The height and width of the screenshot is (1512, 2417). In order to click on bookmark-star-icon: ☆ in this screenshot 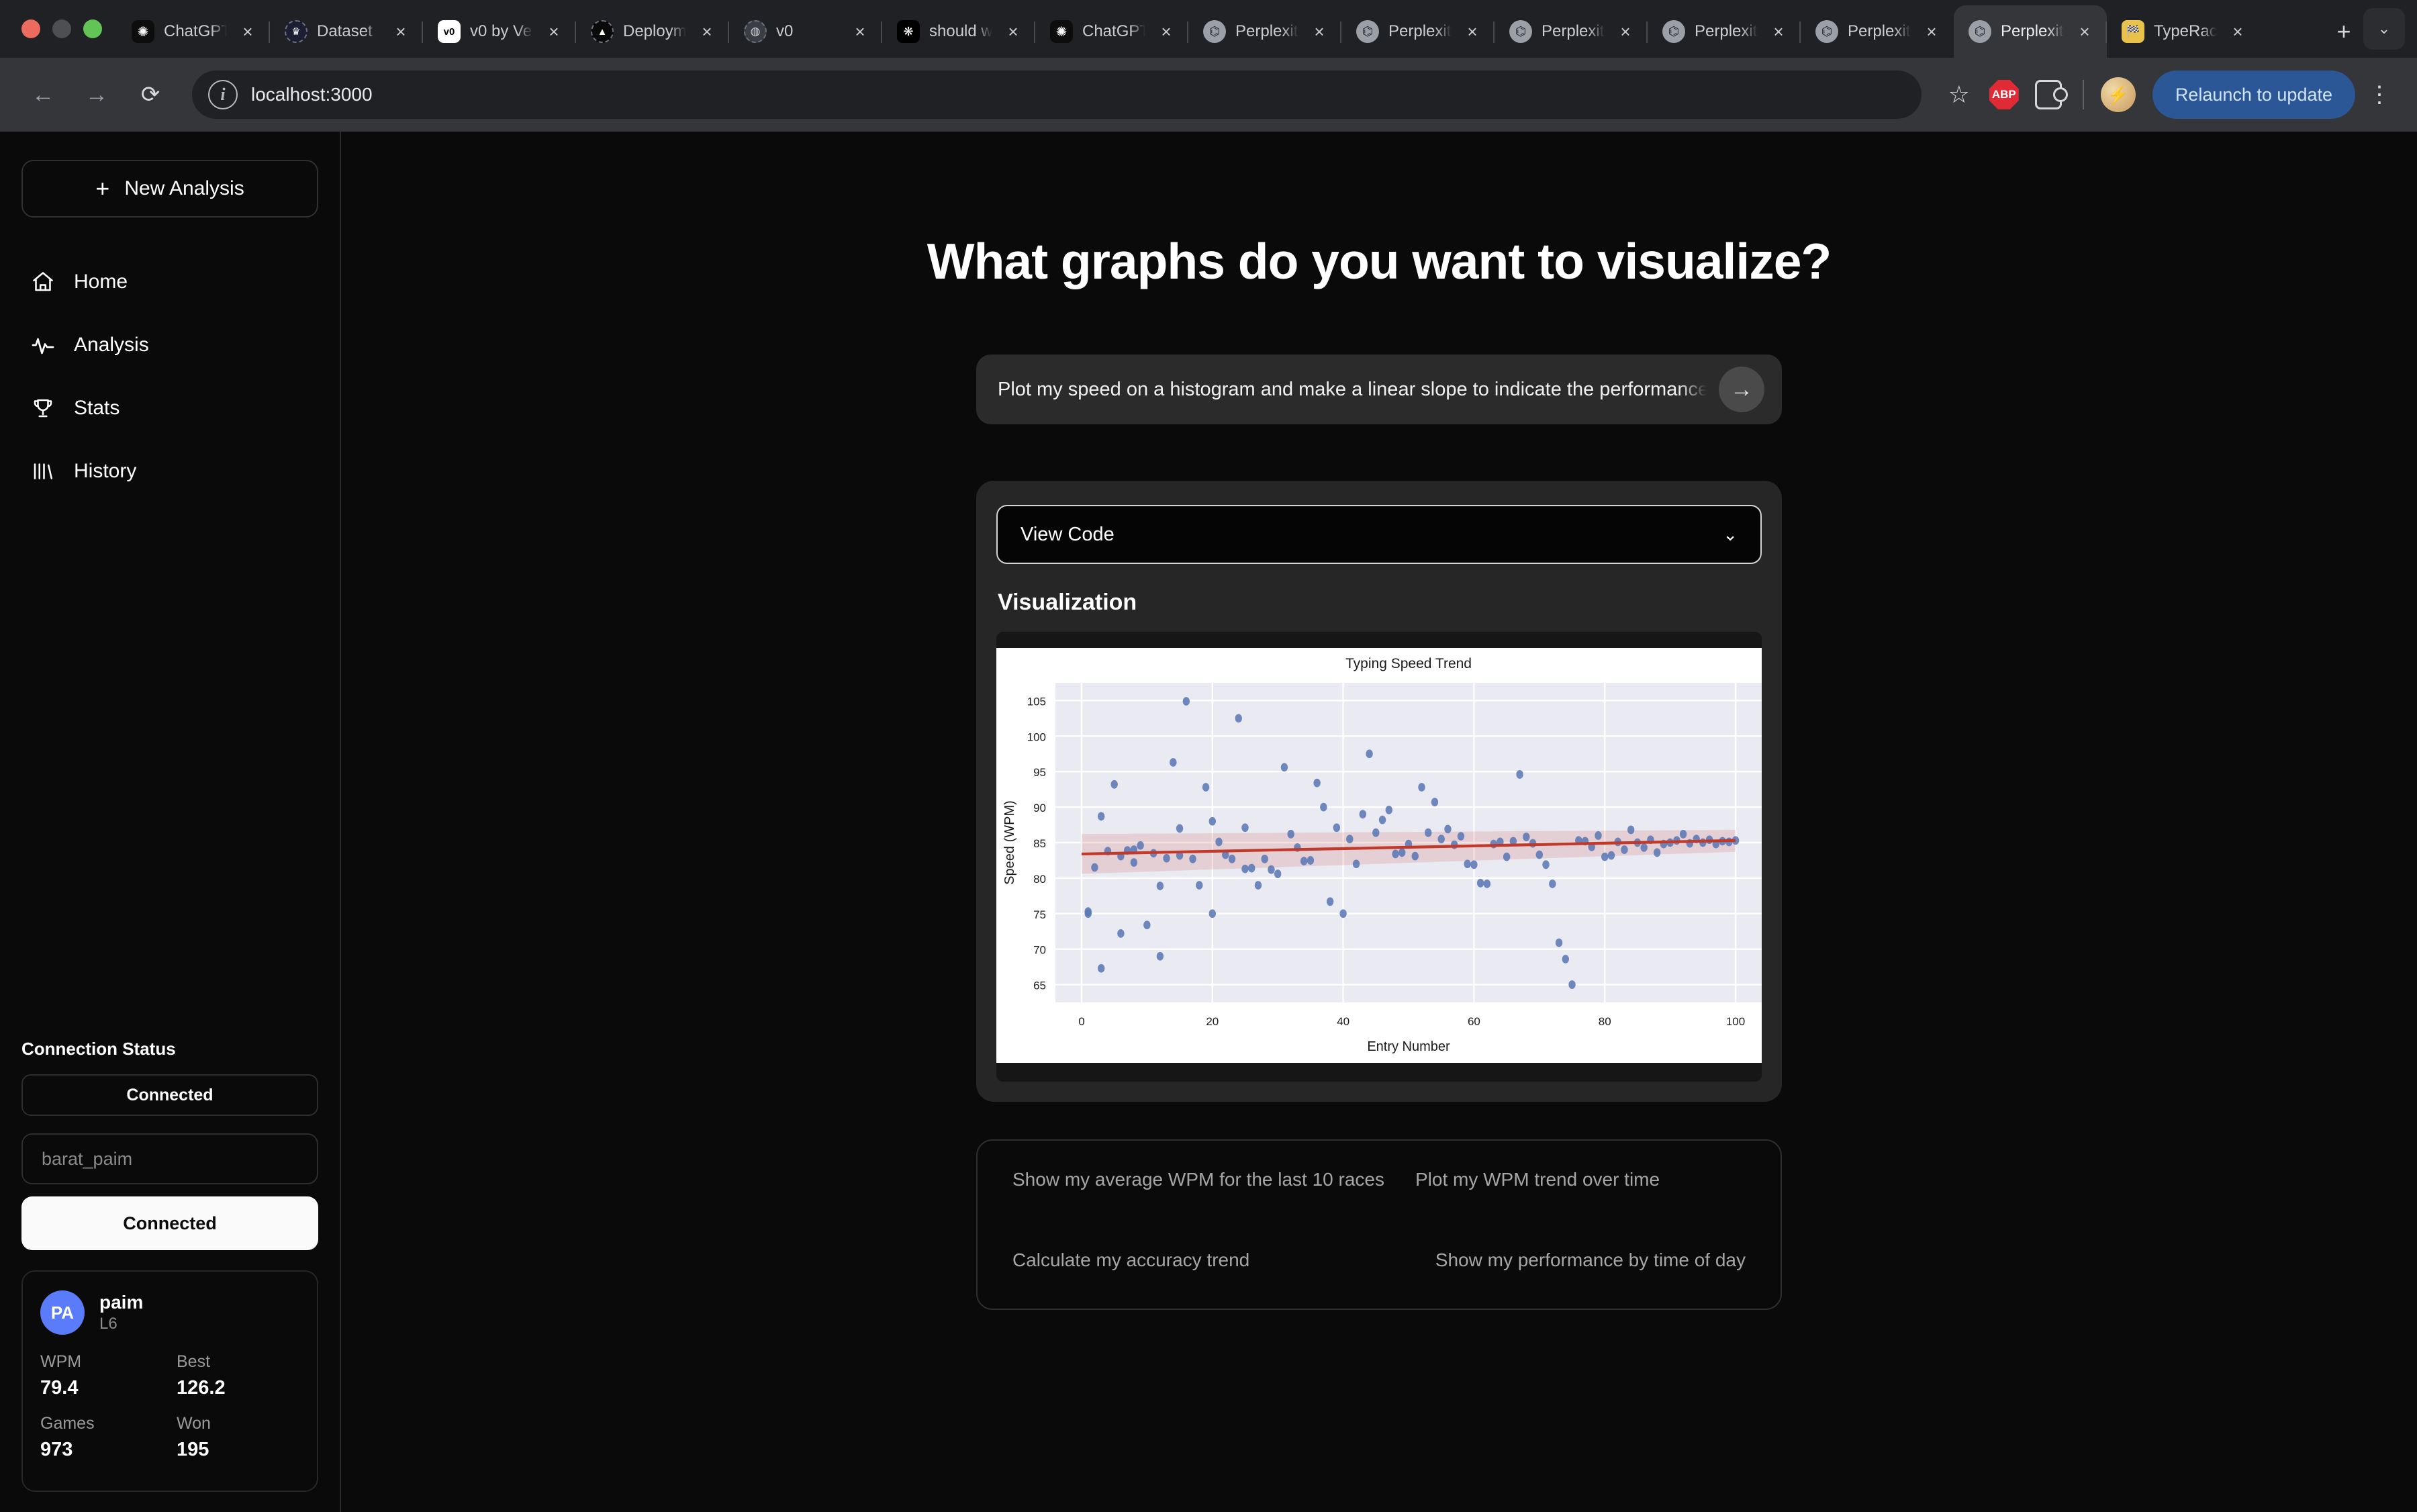, I will do `click(1959, 95)`.